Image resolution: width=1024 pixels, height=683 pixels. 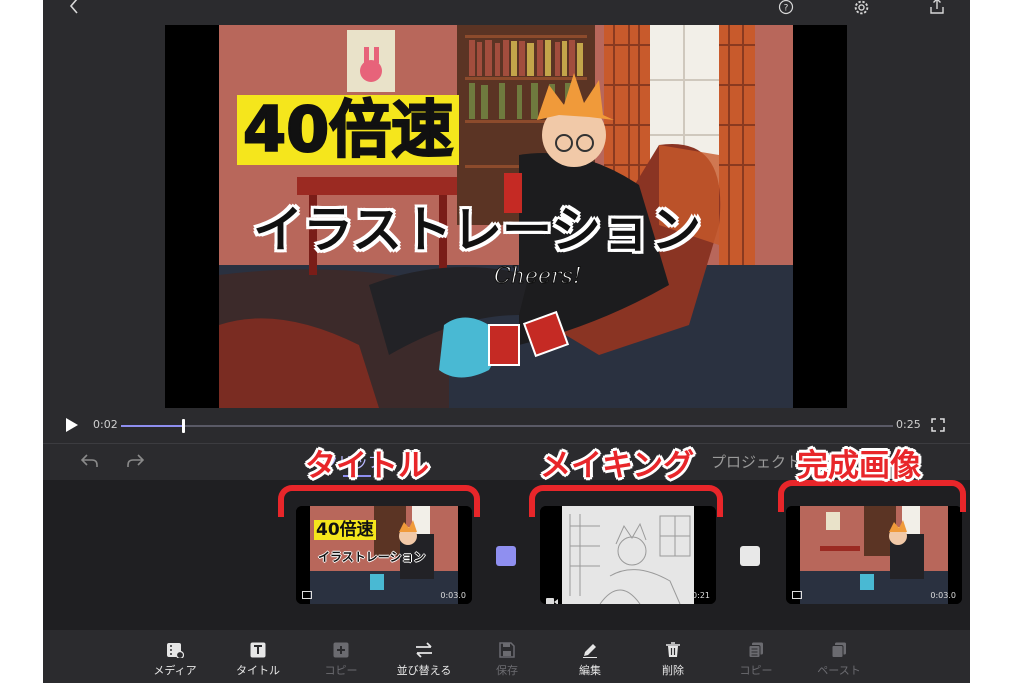 I want to click on clip-final: 0:03.0, so click(x=874, y=555).